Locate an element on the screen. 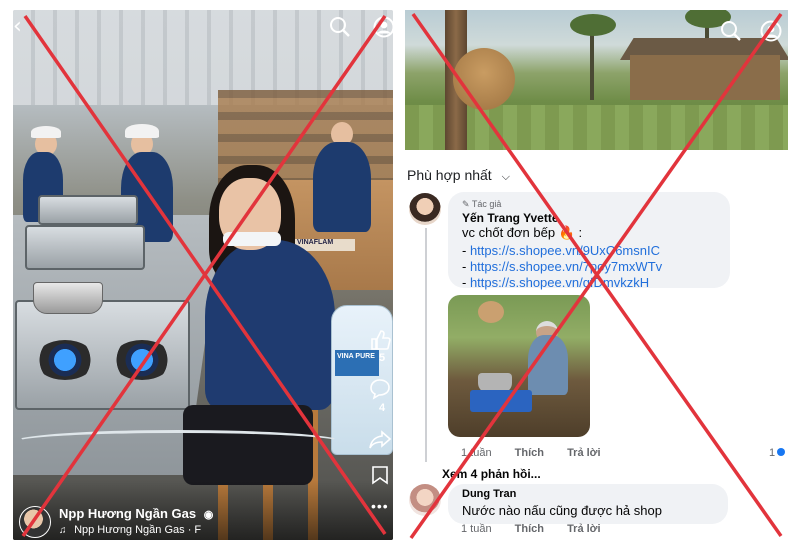 The image size is (800, 550). more-options-icon: ••• is located at coordinates (380, 506).